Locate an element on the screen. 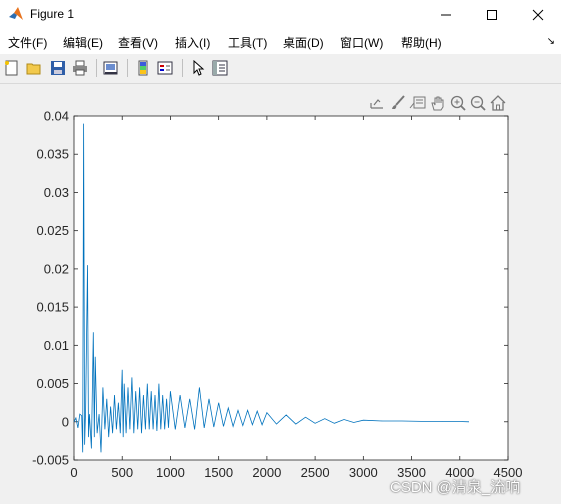 Image resolution: width=561 pixels, height=504 pixels. home-icon is located at coordinates (498, 103).